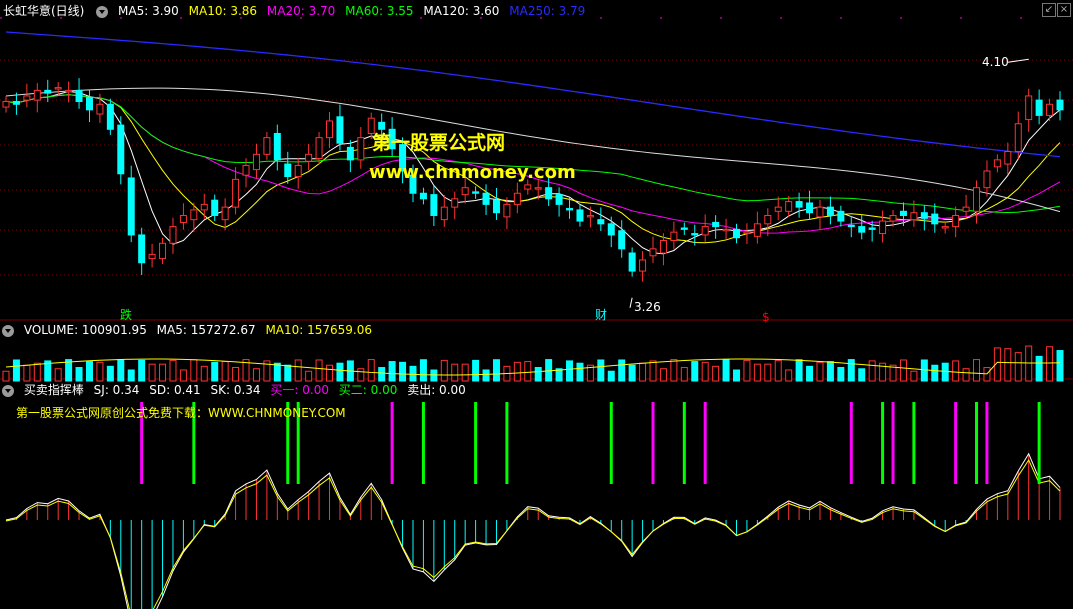 The width and height of the screenshot is (1073, 609). I want to click on watermark-url: www.chnmoney.com, so click(472, 172).